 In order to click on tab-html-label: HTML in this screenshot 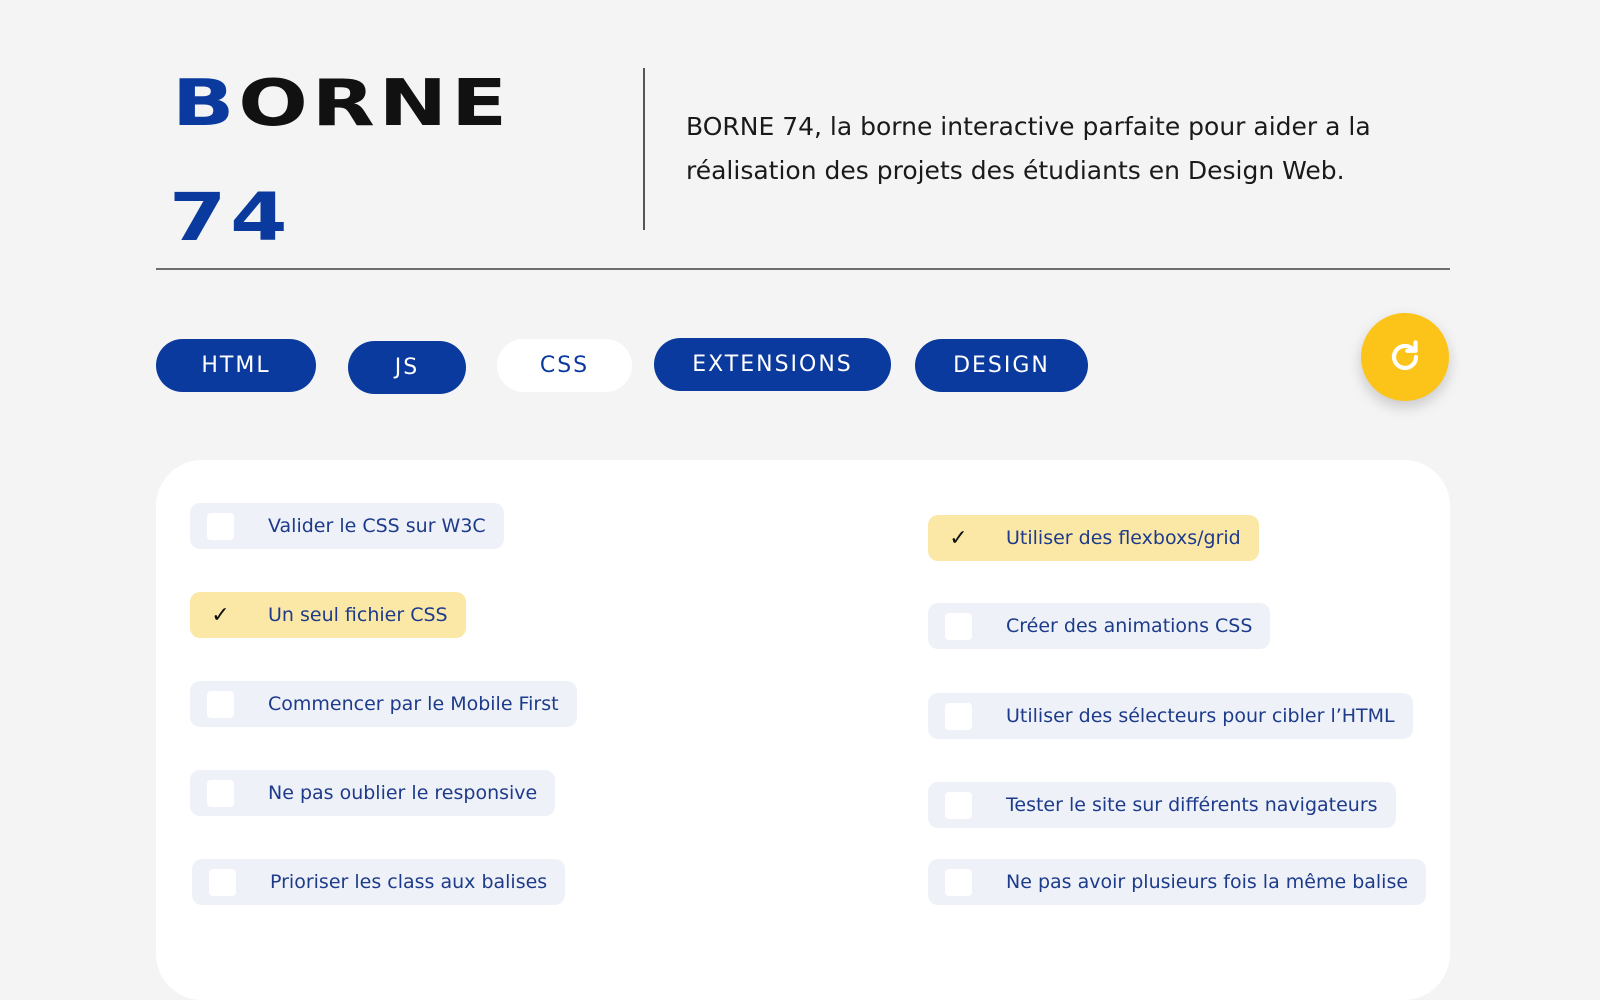, I will do `click(236, 365)`.